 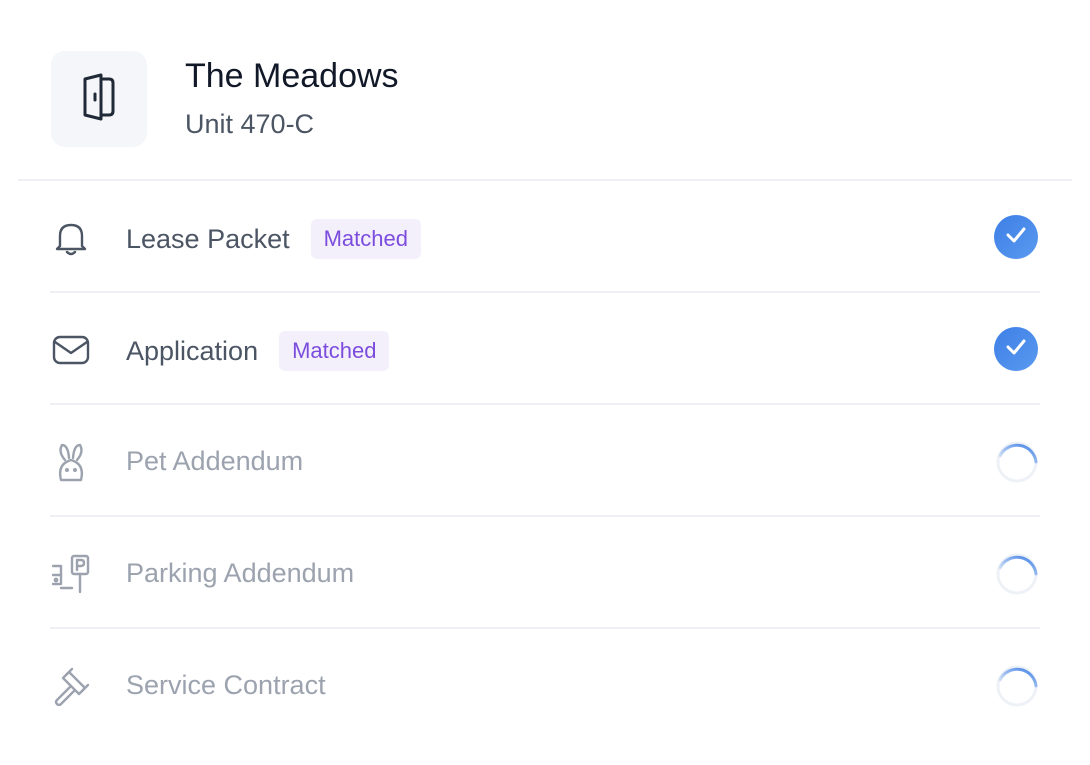 What do you see at coordinates (545, 685) in the screenshot?
I see `list-item: Service Contract` at bounding box center [545, 685].